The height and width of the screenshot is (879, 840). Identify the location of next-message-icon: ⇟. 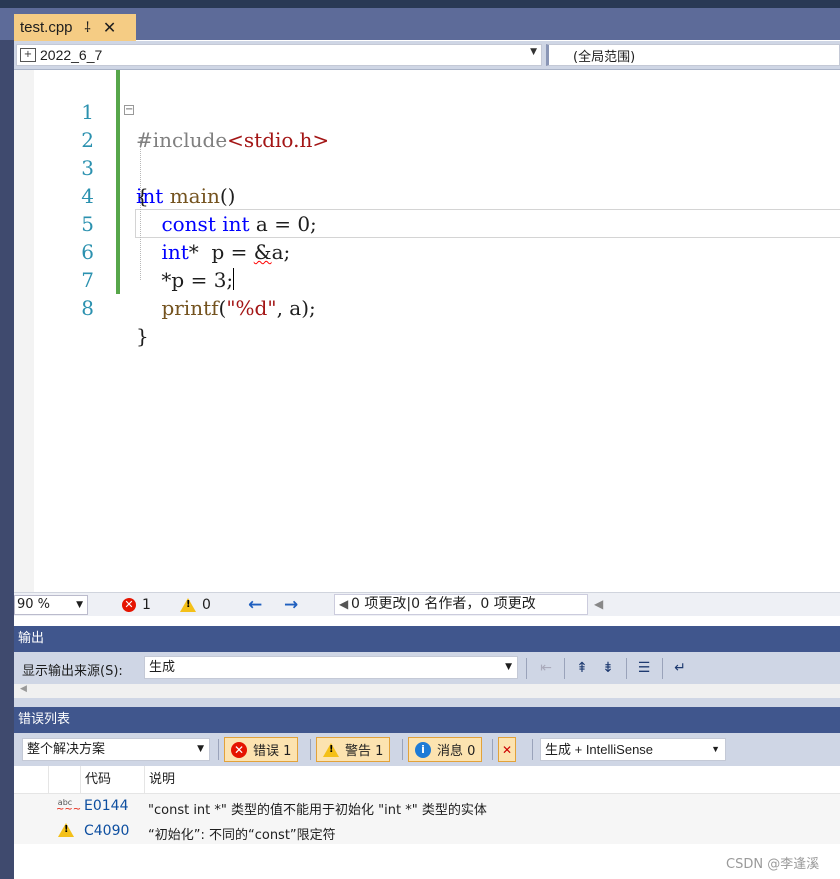
(608, 668).